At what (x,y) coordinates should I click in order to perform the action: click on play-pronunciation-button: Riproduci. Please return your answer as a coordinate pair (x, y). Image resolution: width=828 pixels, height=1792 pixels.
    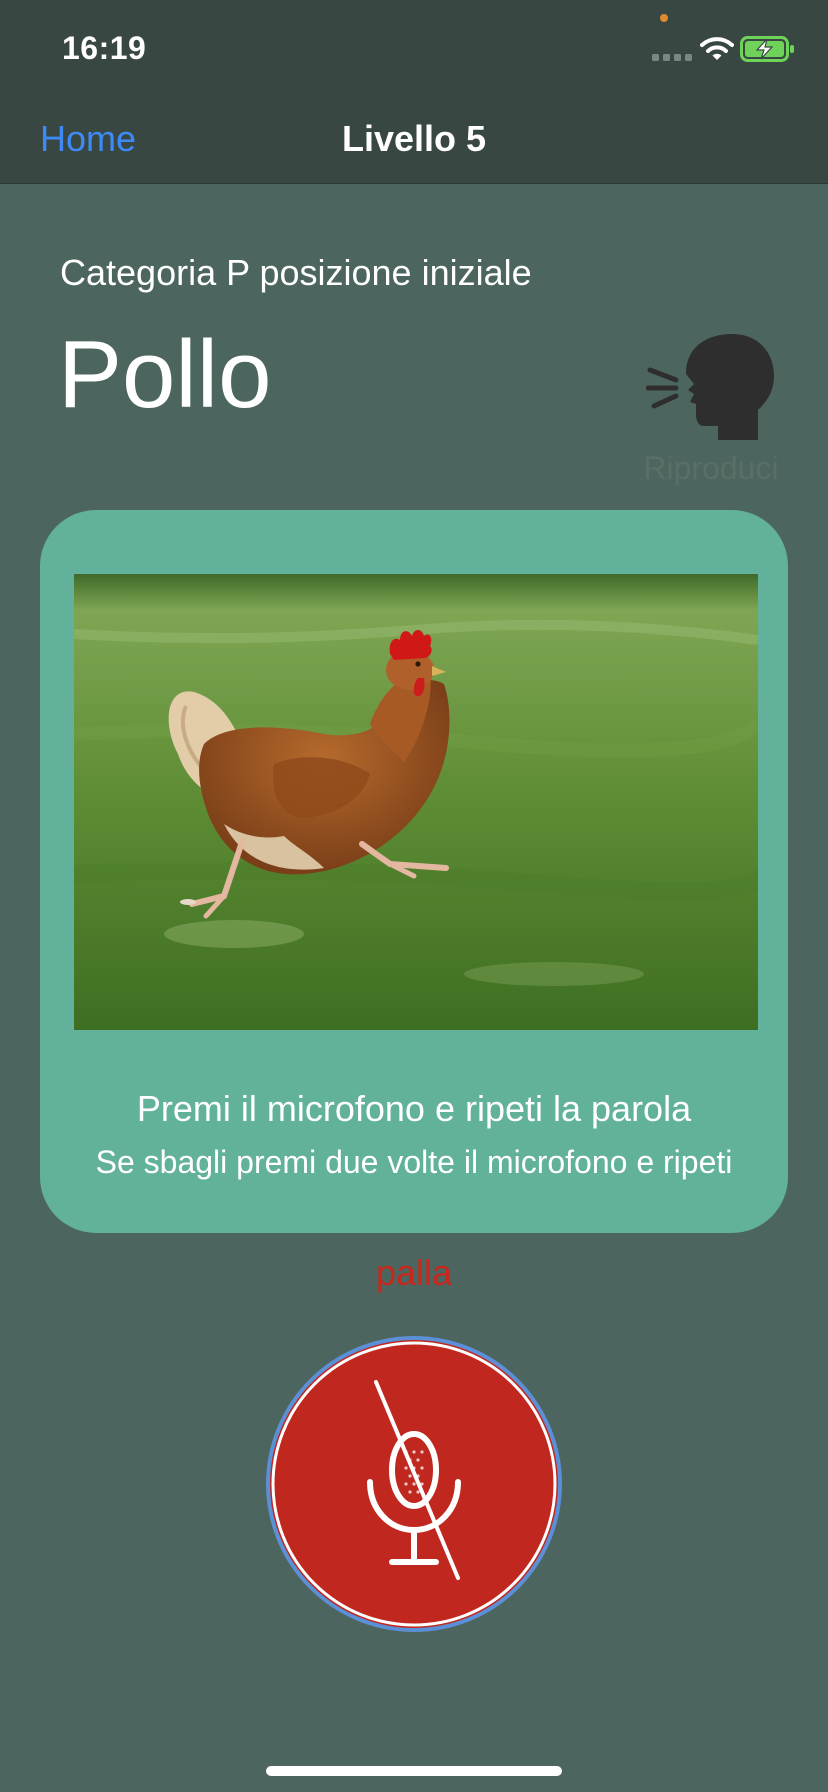
    Looking at the image, I should click on (711, 407).